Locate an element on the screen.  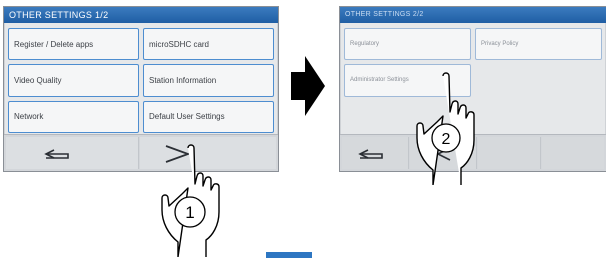
screen-title: OTHER SETTINGS 2/2 is located at coordinates (473, 15).